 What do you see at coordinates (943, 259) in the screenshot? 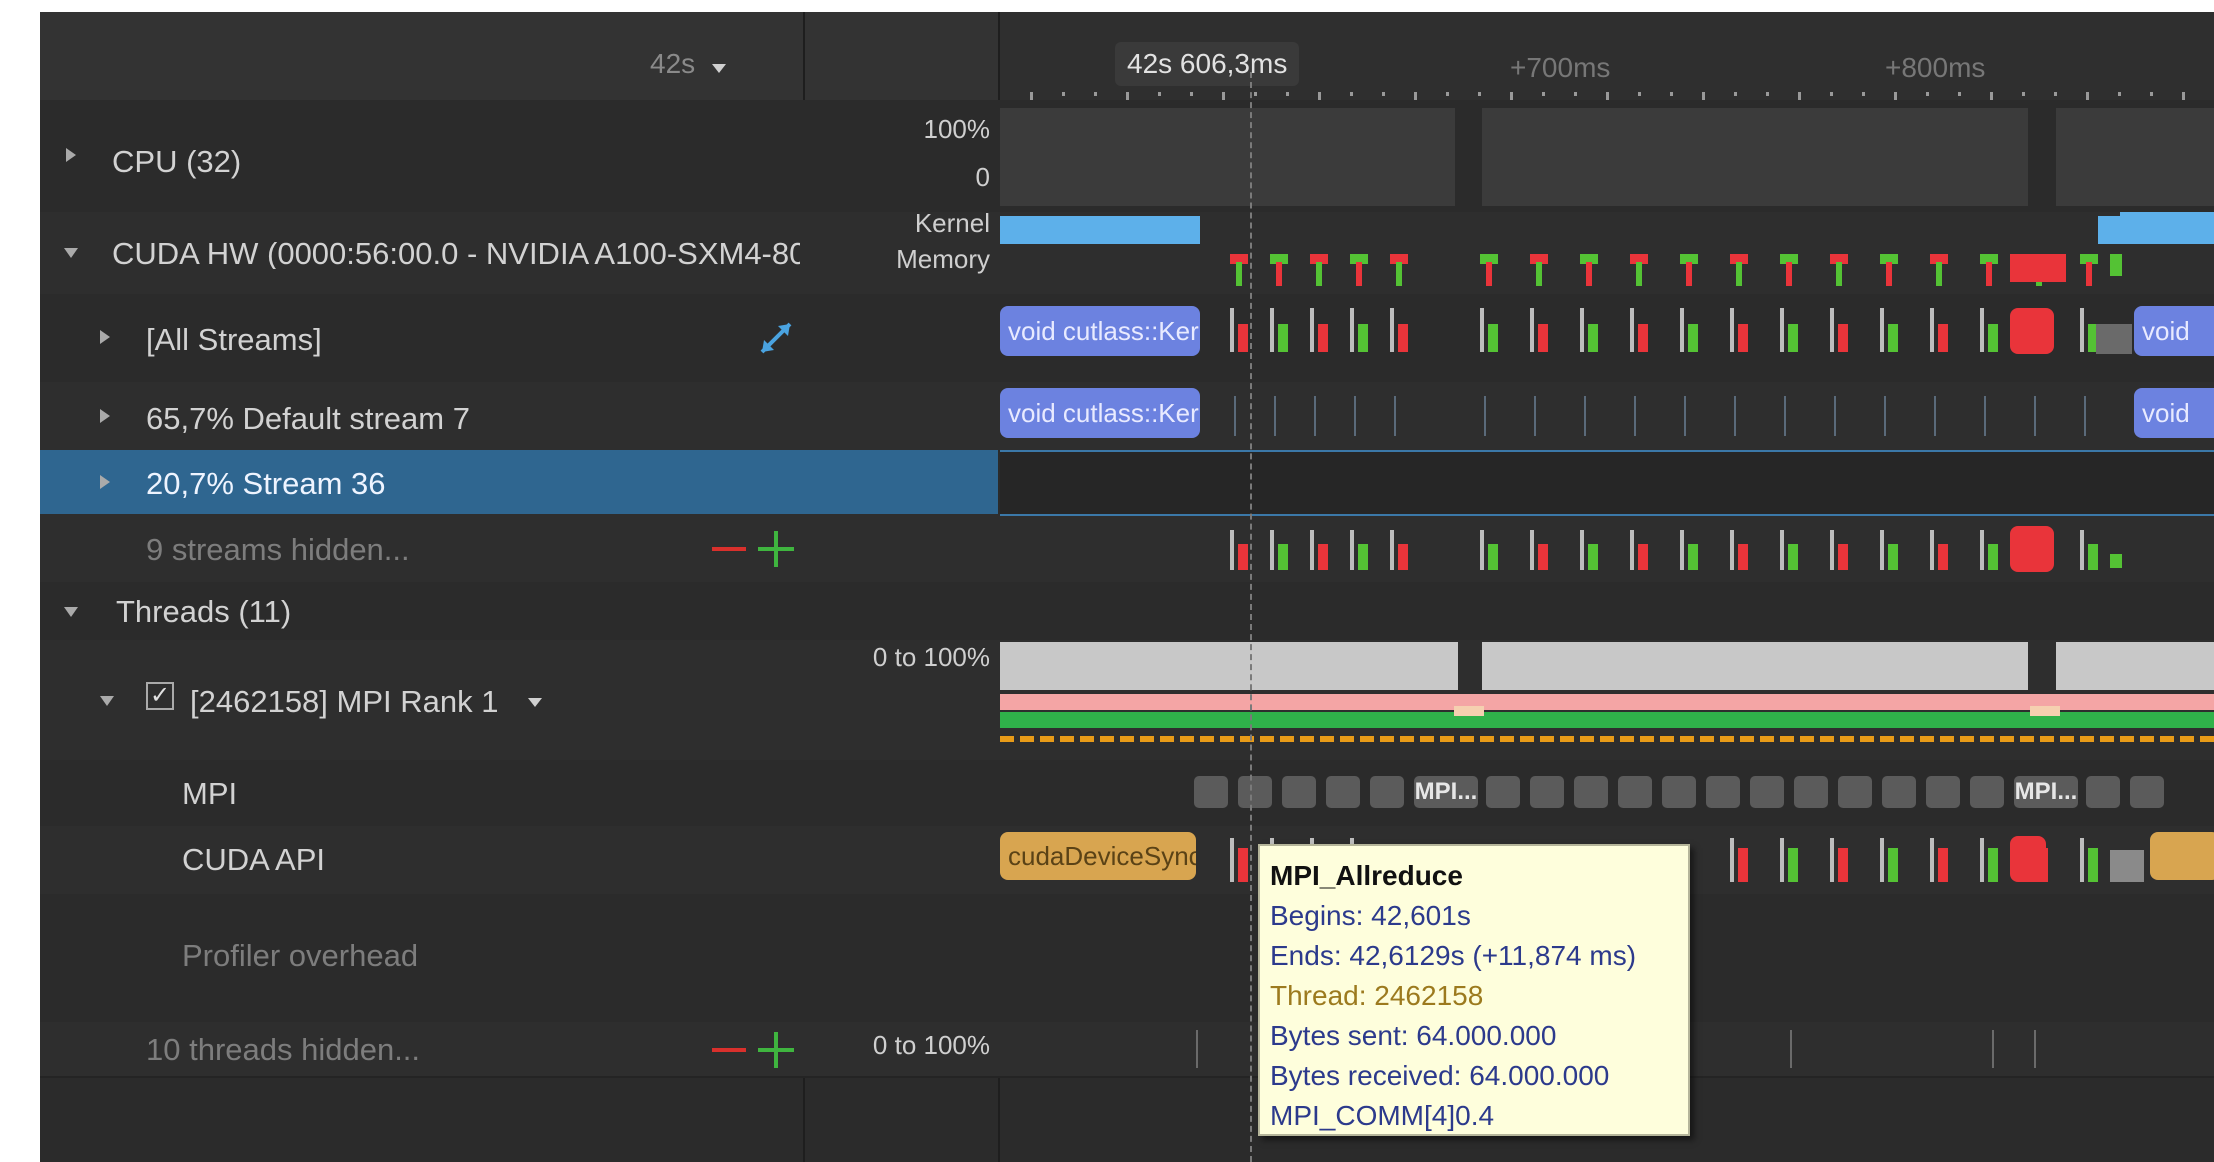
I see `scale-memory: Memory` at bounding box center [943, 259].